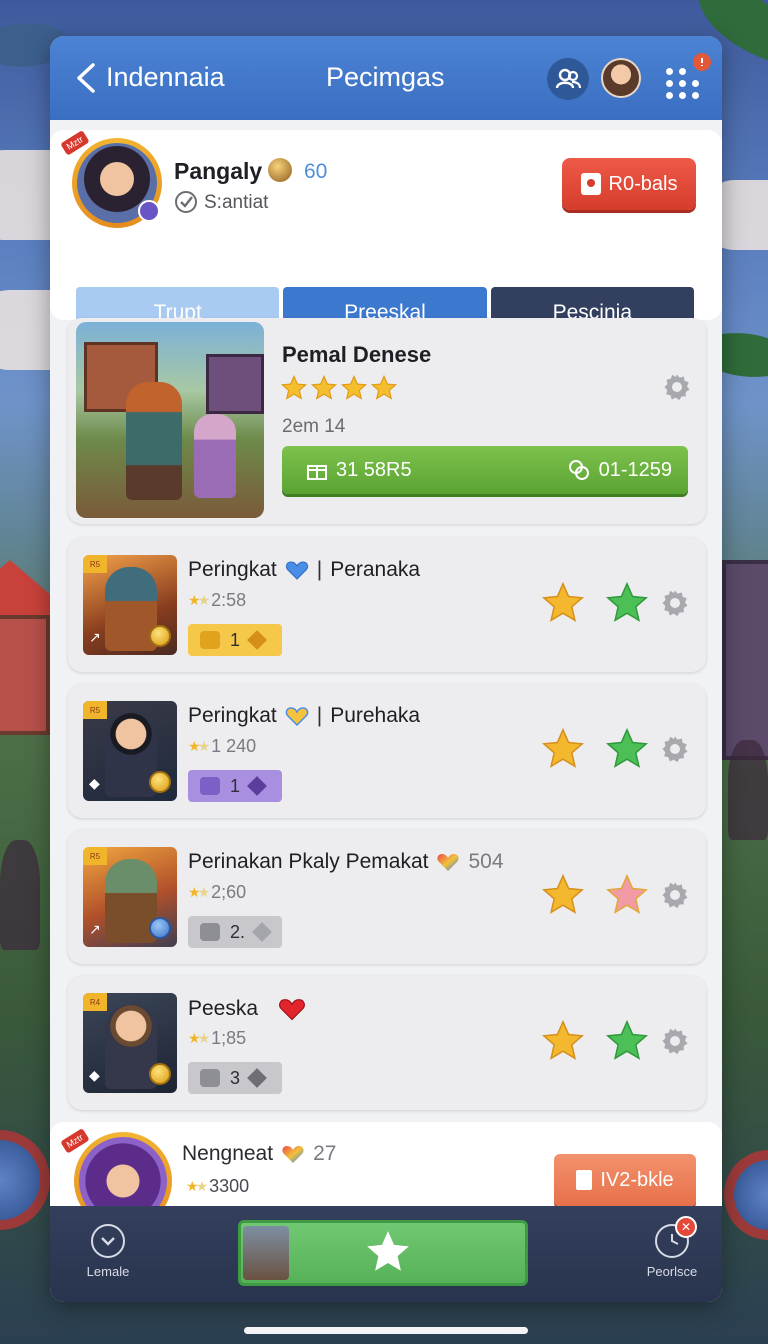  I want to click on friends-button, so click(568, 79).